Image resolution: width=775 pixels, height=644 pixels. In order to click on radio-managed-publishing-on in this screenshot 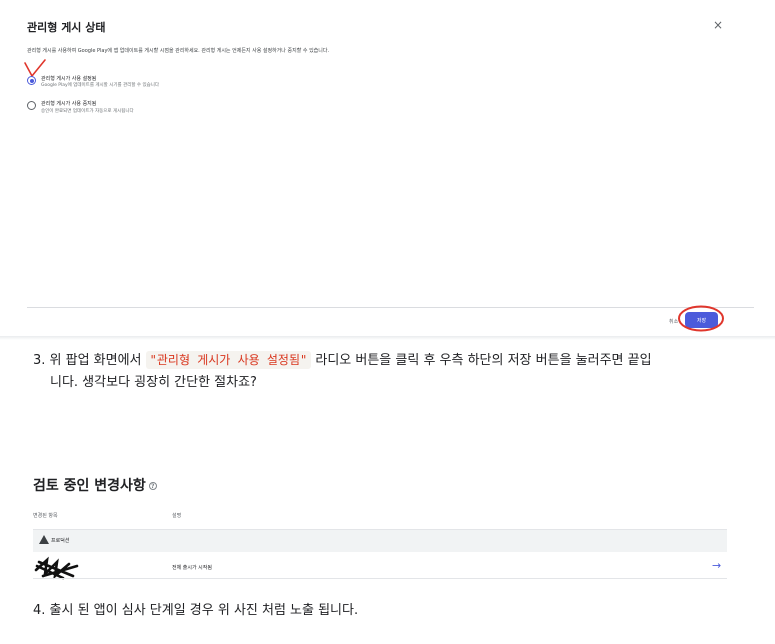, I will do `click(31, 80)`.